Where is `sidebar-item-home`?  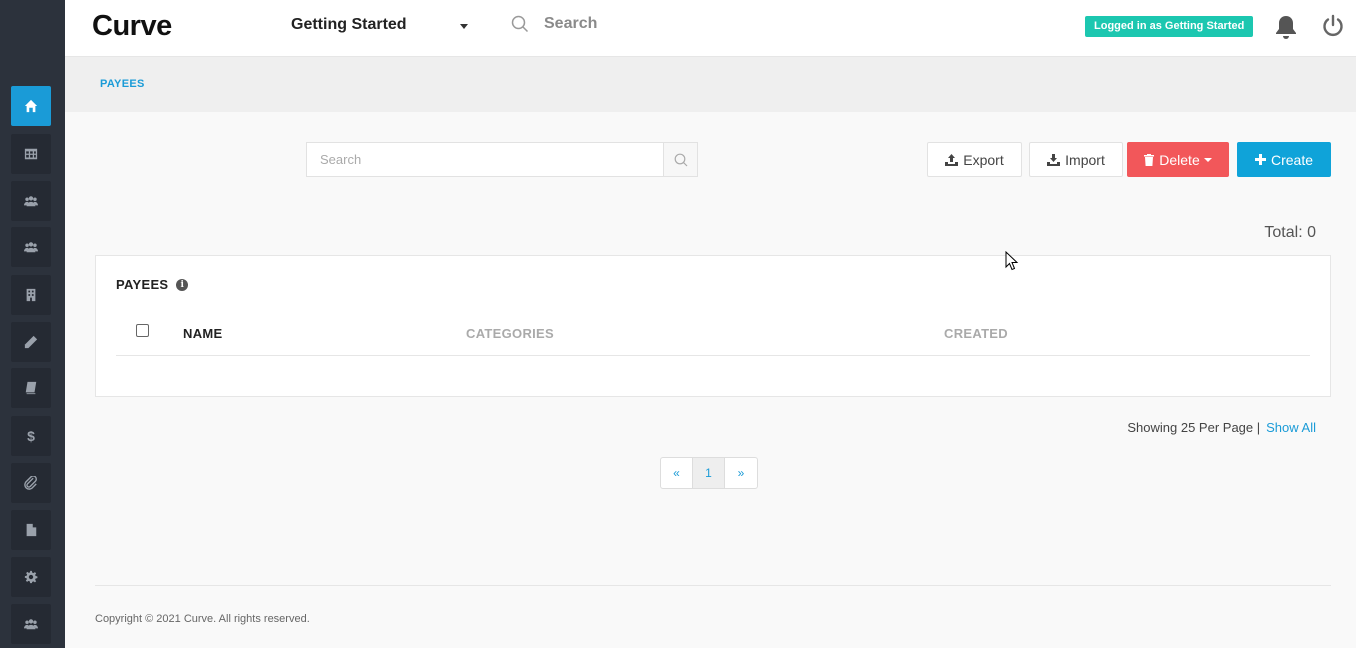 sidebar-item-home is located at coordinates (31, 106).